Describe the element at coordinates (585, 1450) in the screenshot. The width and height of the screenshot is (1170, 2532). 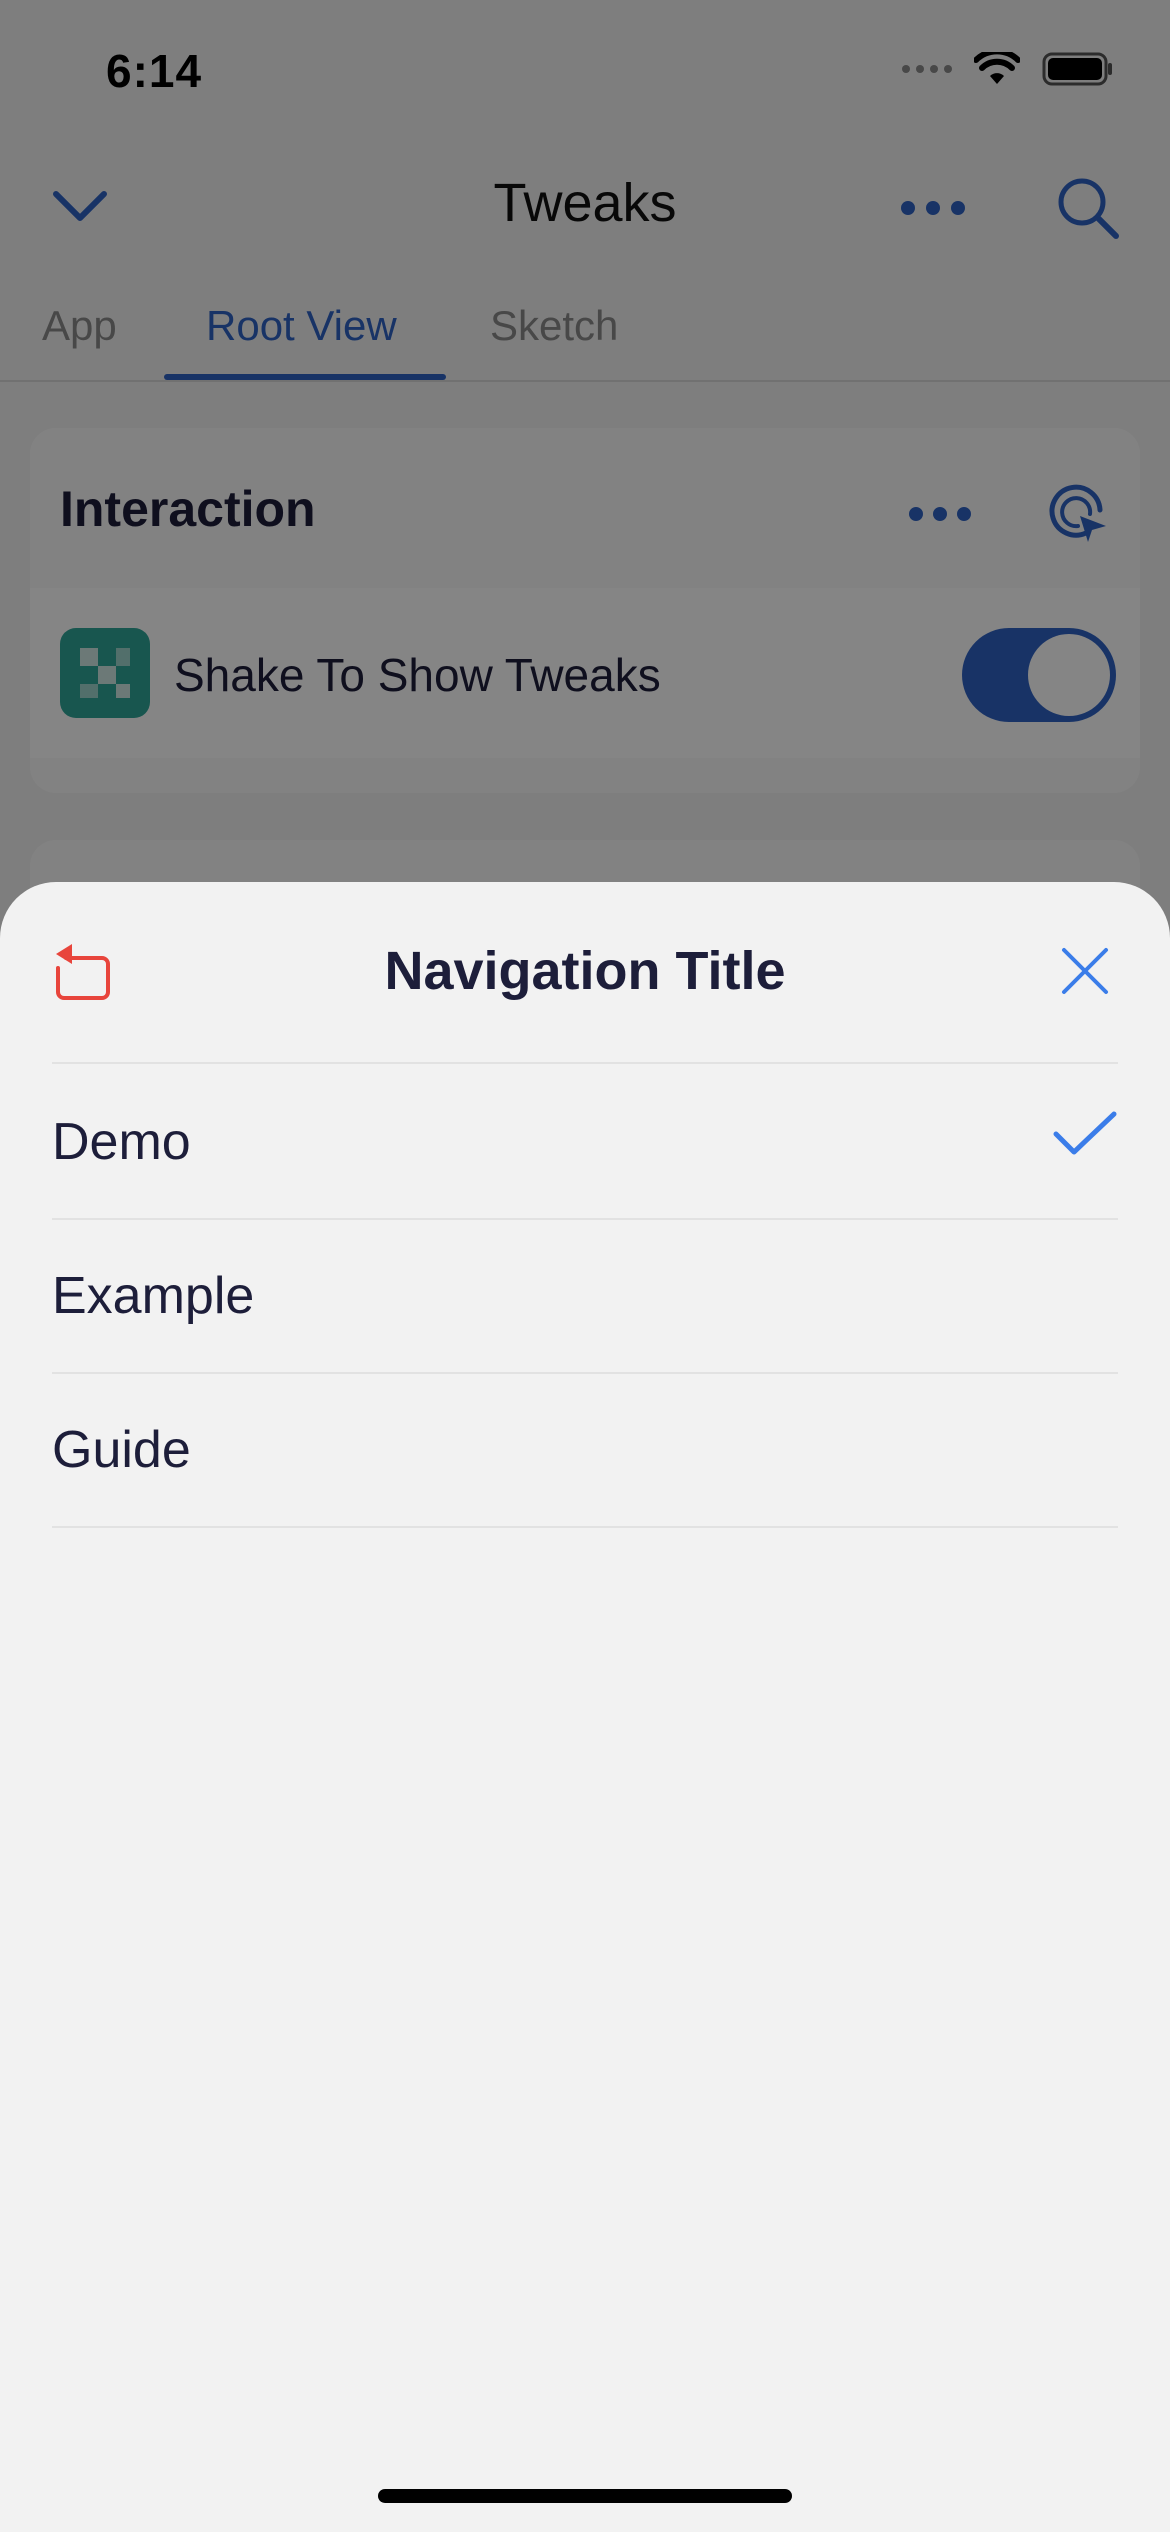
I see `option-guide: Guide` at that location.